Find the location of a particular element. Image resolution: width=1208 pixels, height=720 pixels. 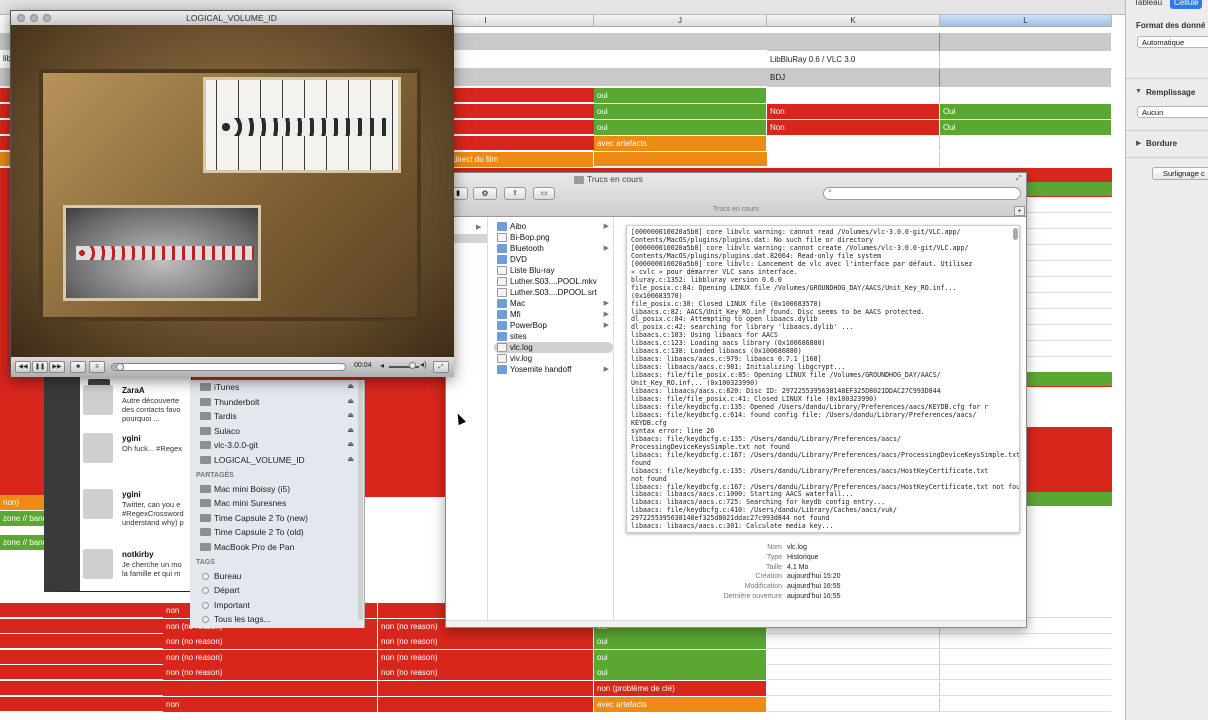

sidebar-item-device: Sulaco ⏏ is located at coordinates (277, 431).